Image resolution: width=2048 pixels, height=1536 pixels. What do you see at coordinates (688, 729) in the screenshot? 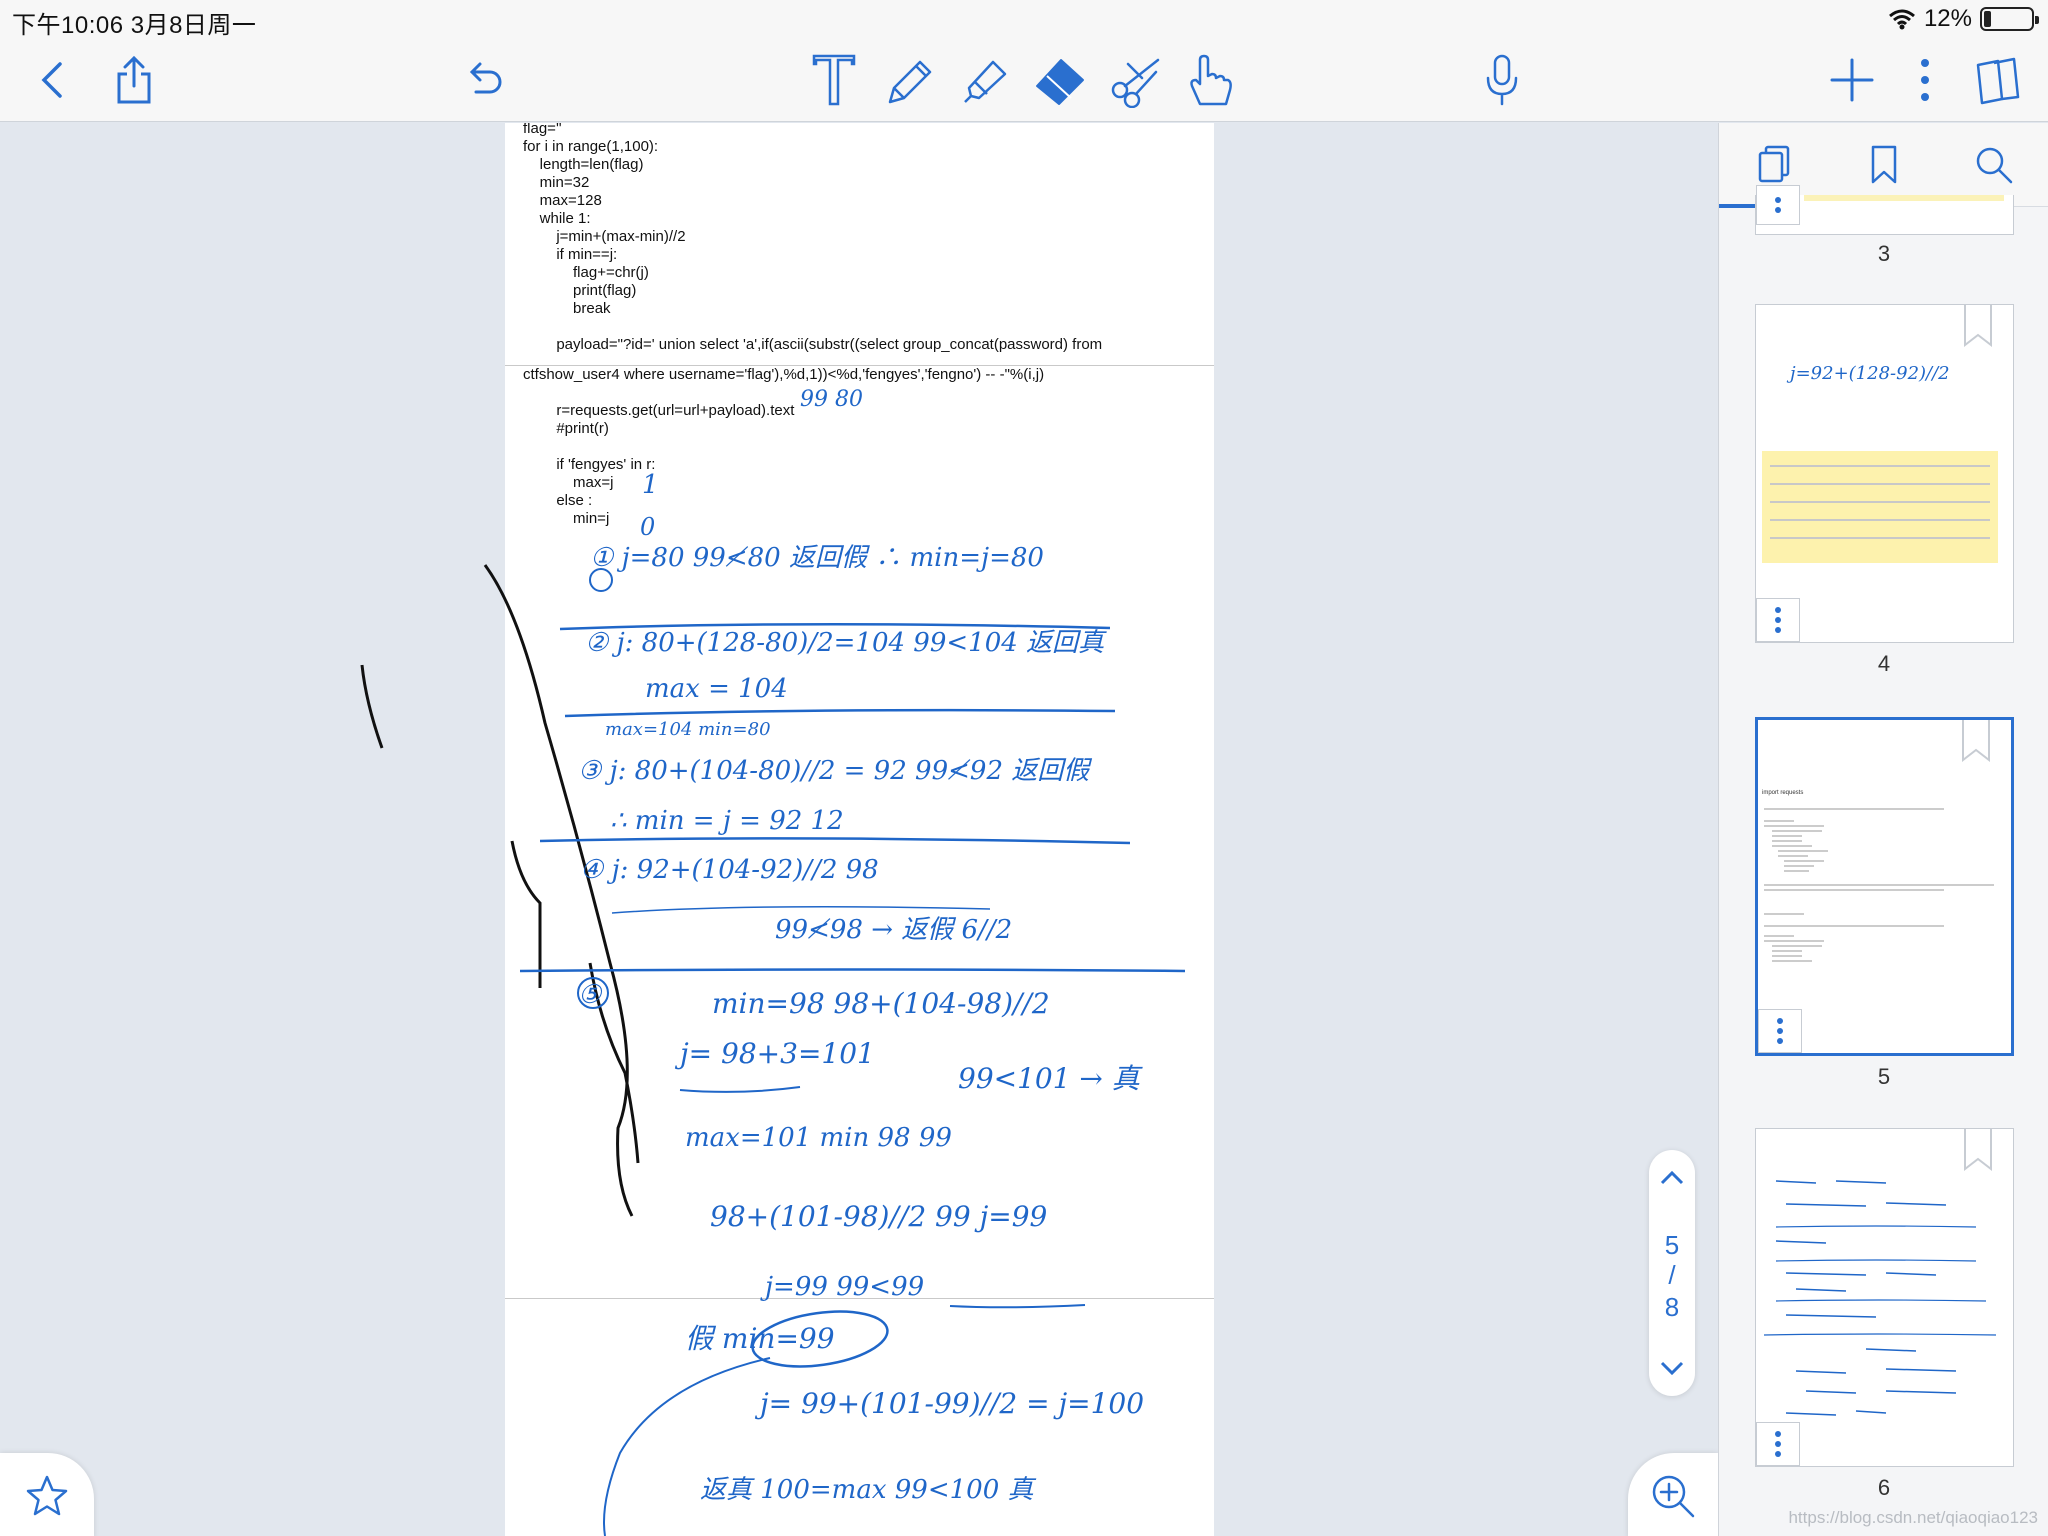
I see `handwritten-note: max=104 min=80` at bounding box center [688, 729].